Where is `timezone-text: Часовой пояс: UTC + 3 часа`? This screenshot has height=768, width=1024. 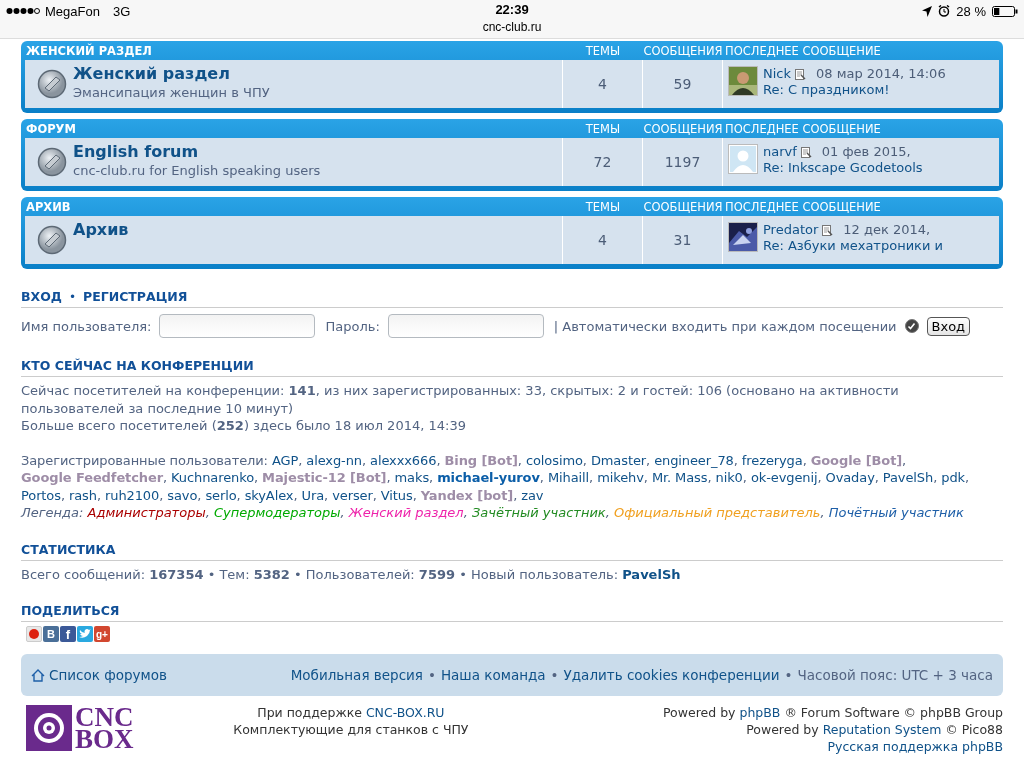
timezone-text: Часовой пояс: UTC + 3 часа is located at coordinates (895, 675).